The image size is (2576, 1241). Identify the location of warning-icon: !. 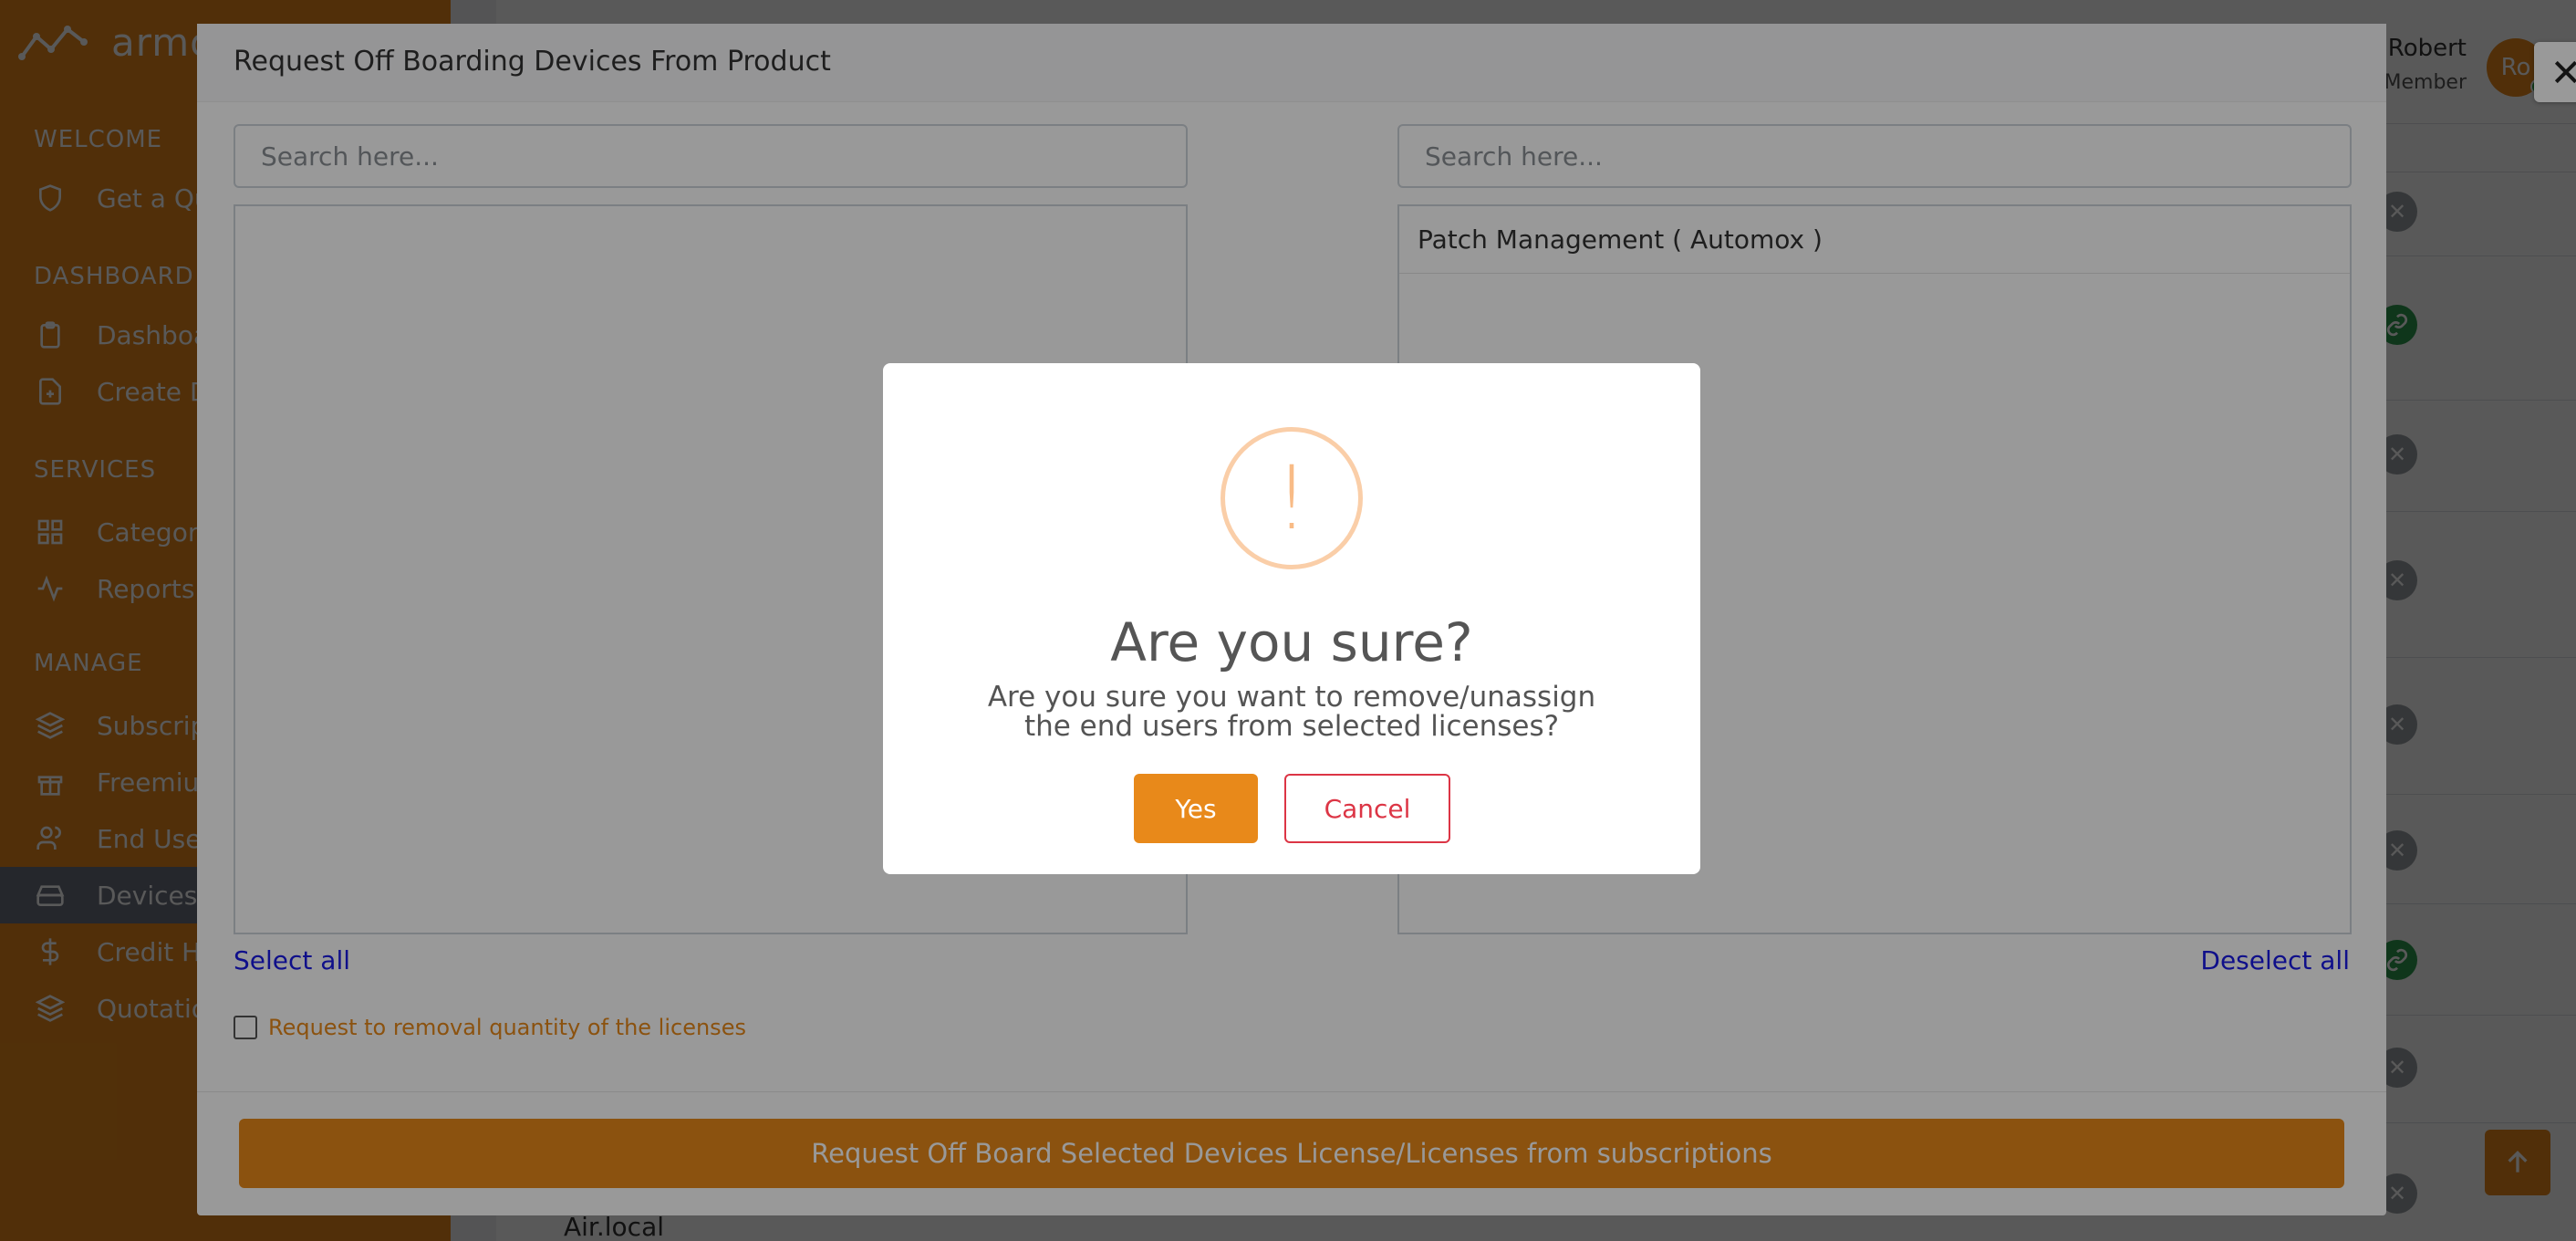
(1291, 498).